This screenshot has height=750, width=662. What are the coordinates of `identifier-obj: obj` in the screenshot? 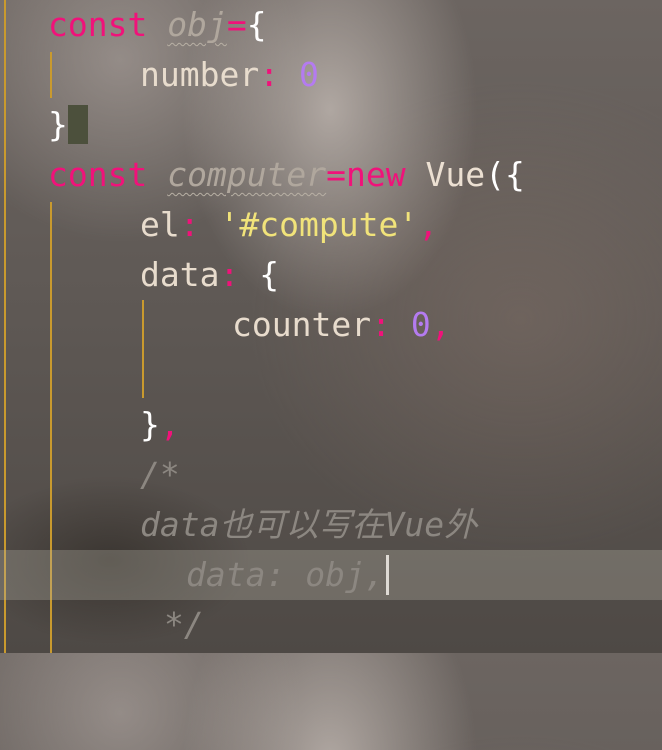 It's located at (197, 24).